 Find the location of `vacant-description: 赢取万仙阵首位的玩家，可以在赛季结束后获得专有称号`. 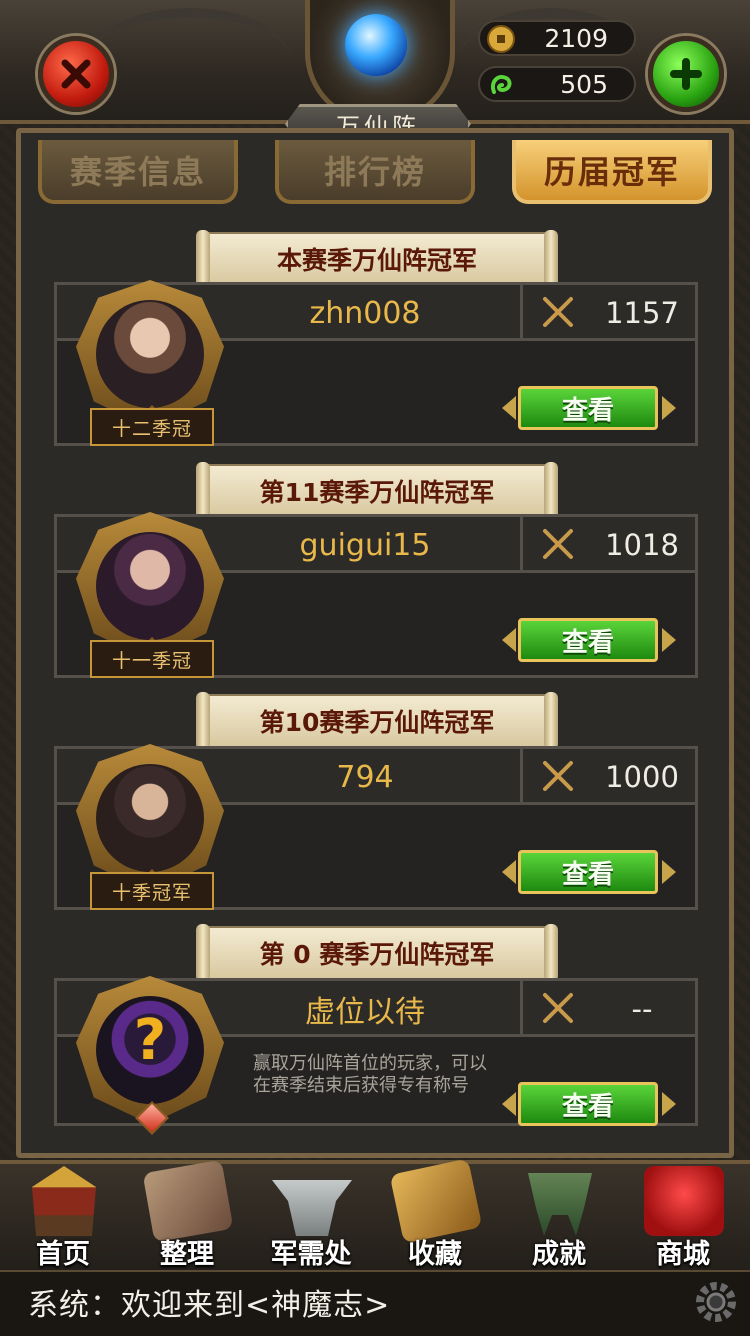

vacant-description: 赢取万仙阵首位的玩家，可以在赛季结束后获得专有称号 is located at coordinates (370, 1074).